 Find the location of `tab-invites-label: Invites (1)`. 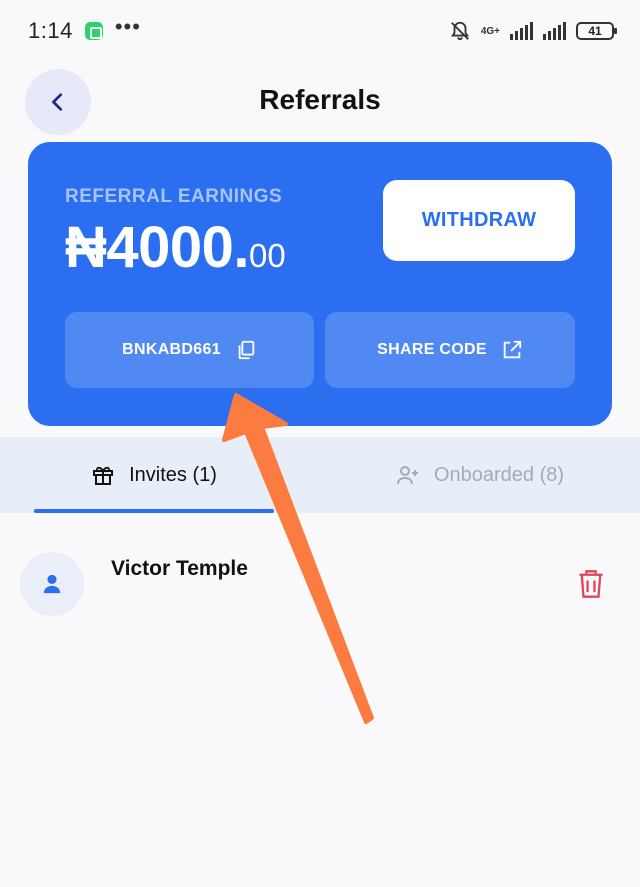

tab-invites-label: Invites (1) is located at coordinates (173, 474).